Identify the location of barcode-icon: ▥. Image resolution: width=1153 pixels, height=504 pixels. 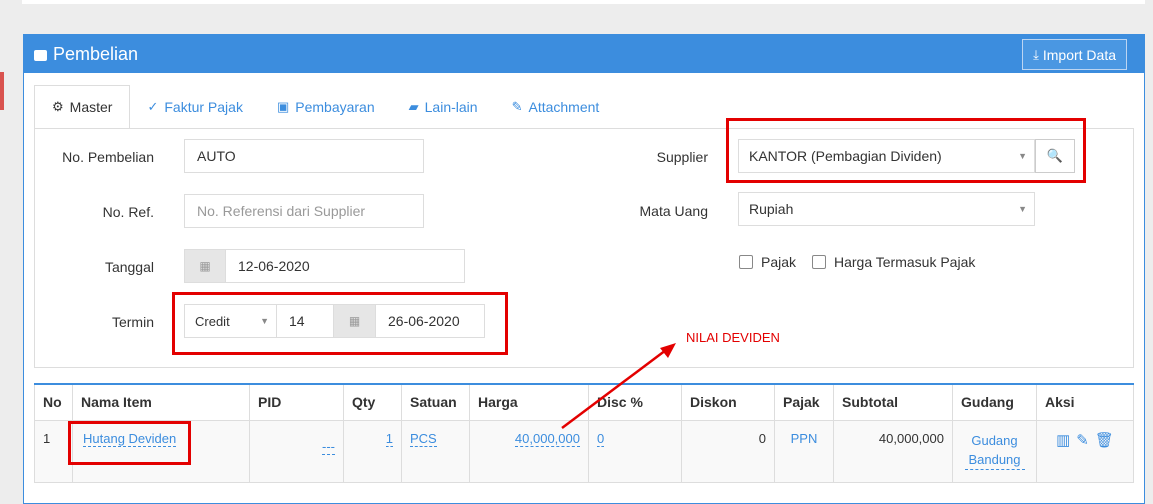
(1063, 440).